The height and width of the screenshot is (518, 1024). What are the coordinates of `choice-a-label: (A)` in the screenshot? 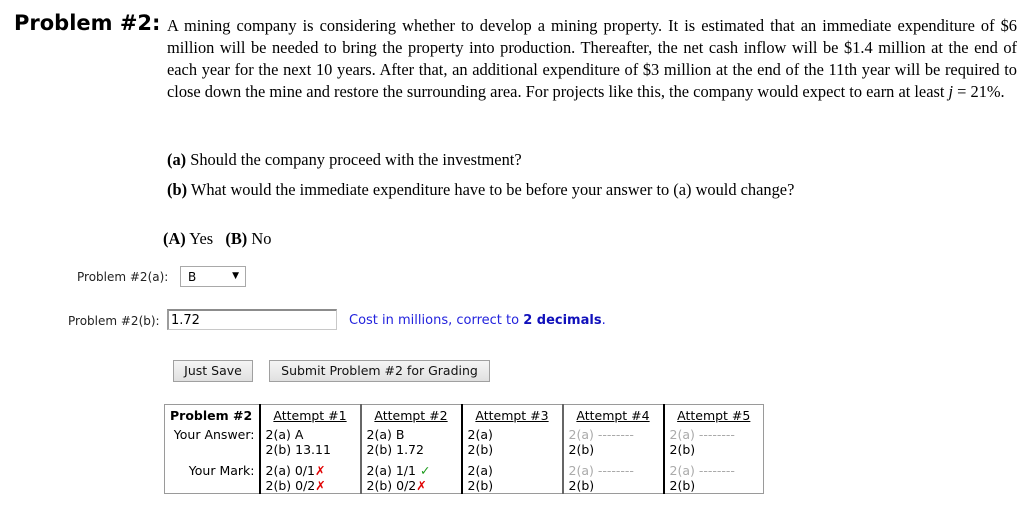 It's located at (174, 238).